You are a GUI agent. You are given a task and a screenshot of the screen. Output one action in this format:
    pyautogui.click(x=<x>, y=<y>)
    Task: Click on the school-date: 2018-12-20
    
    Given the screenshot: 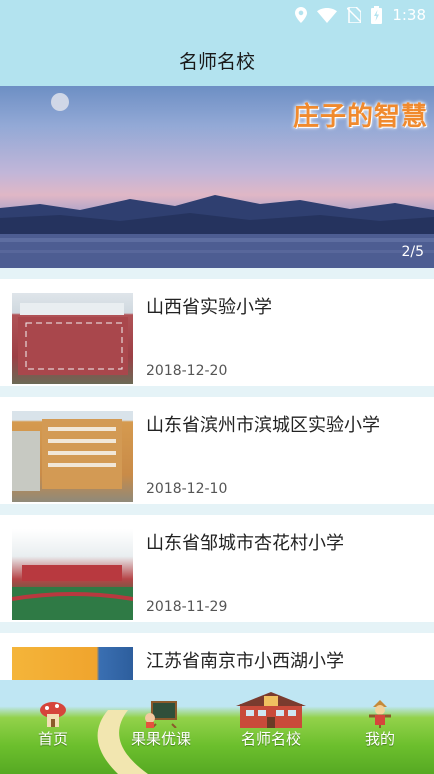 What is the action you would take?
    pyautogui.click(x=187, y=371)
    